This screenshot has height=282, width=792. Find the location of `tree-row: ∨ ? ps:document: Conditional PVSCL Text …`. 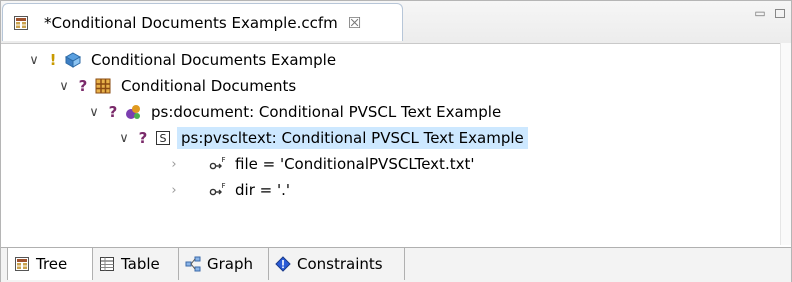

tree-row: ∨ ? ps:document: Conditional PVSCL Text … is located at coordinates (296, 112).